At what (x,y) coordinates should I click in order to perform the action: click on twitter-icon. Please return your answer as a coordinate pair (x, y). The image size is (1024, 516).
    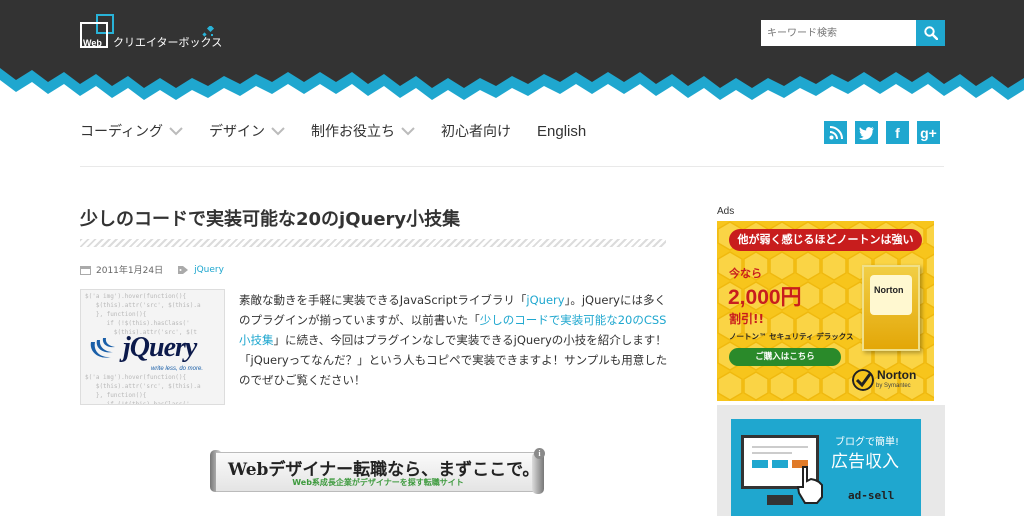
    Looking at the image, I should click on (866, 133).